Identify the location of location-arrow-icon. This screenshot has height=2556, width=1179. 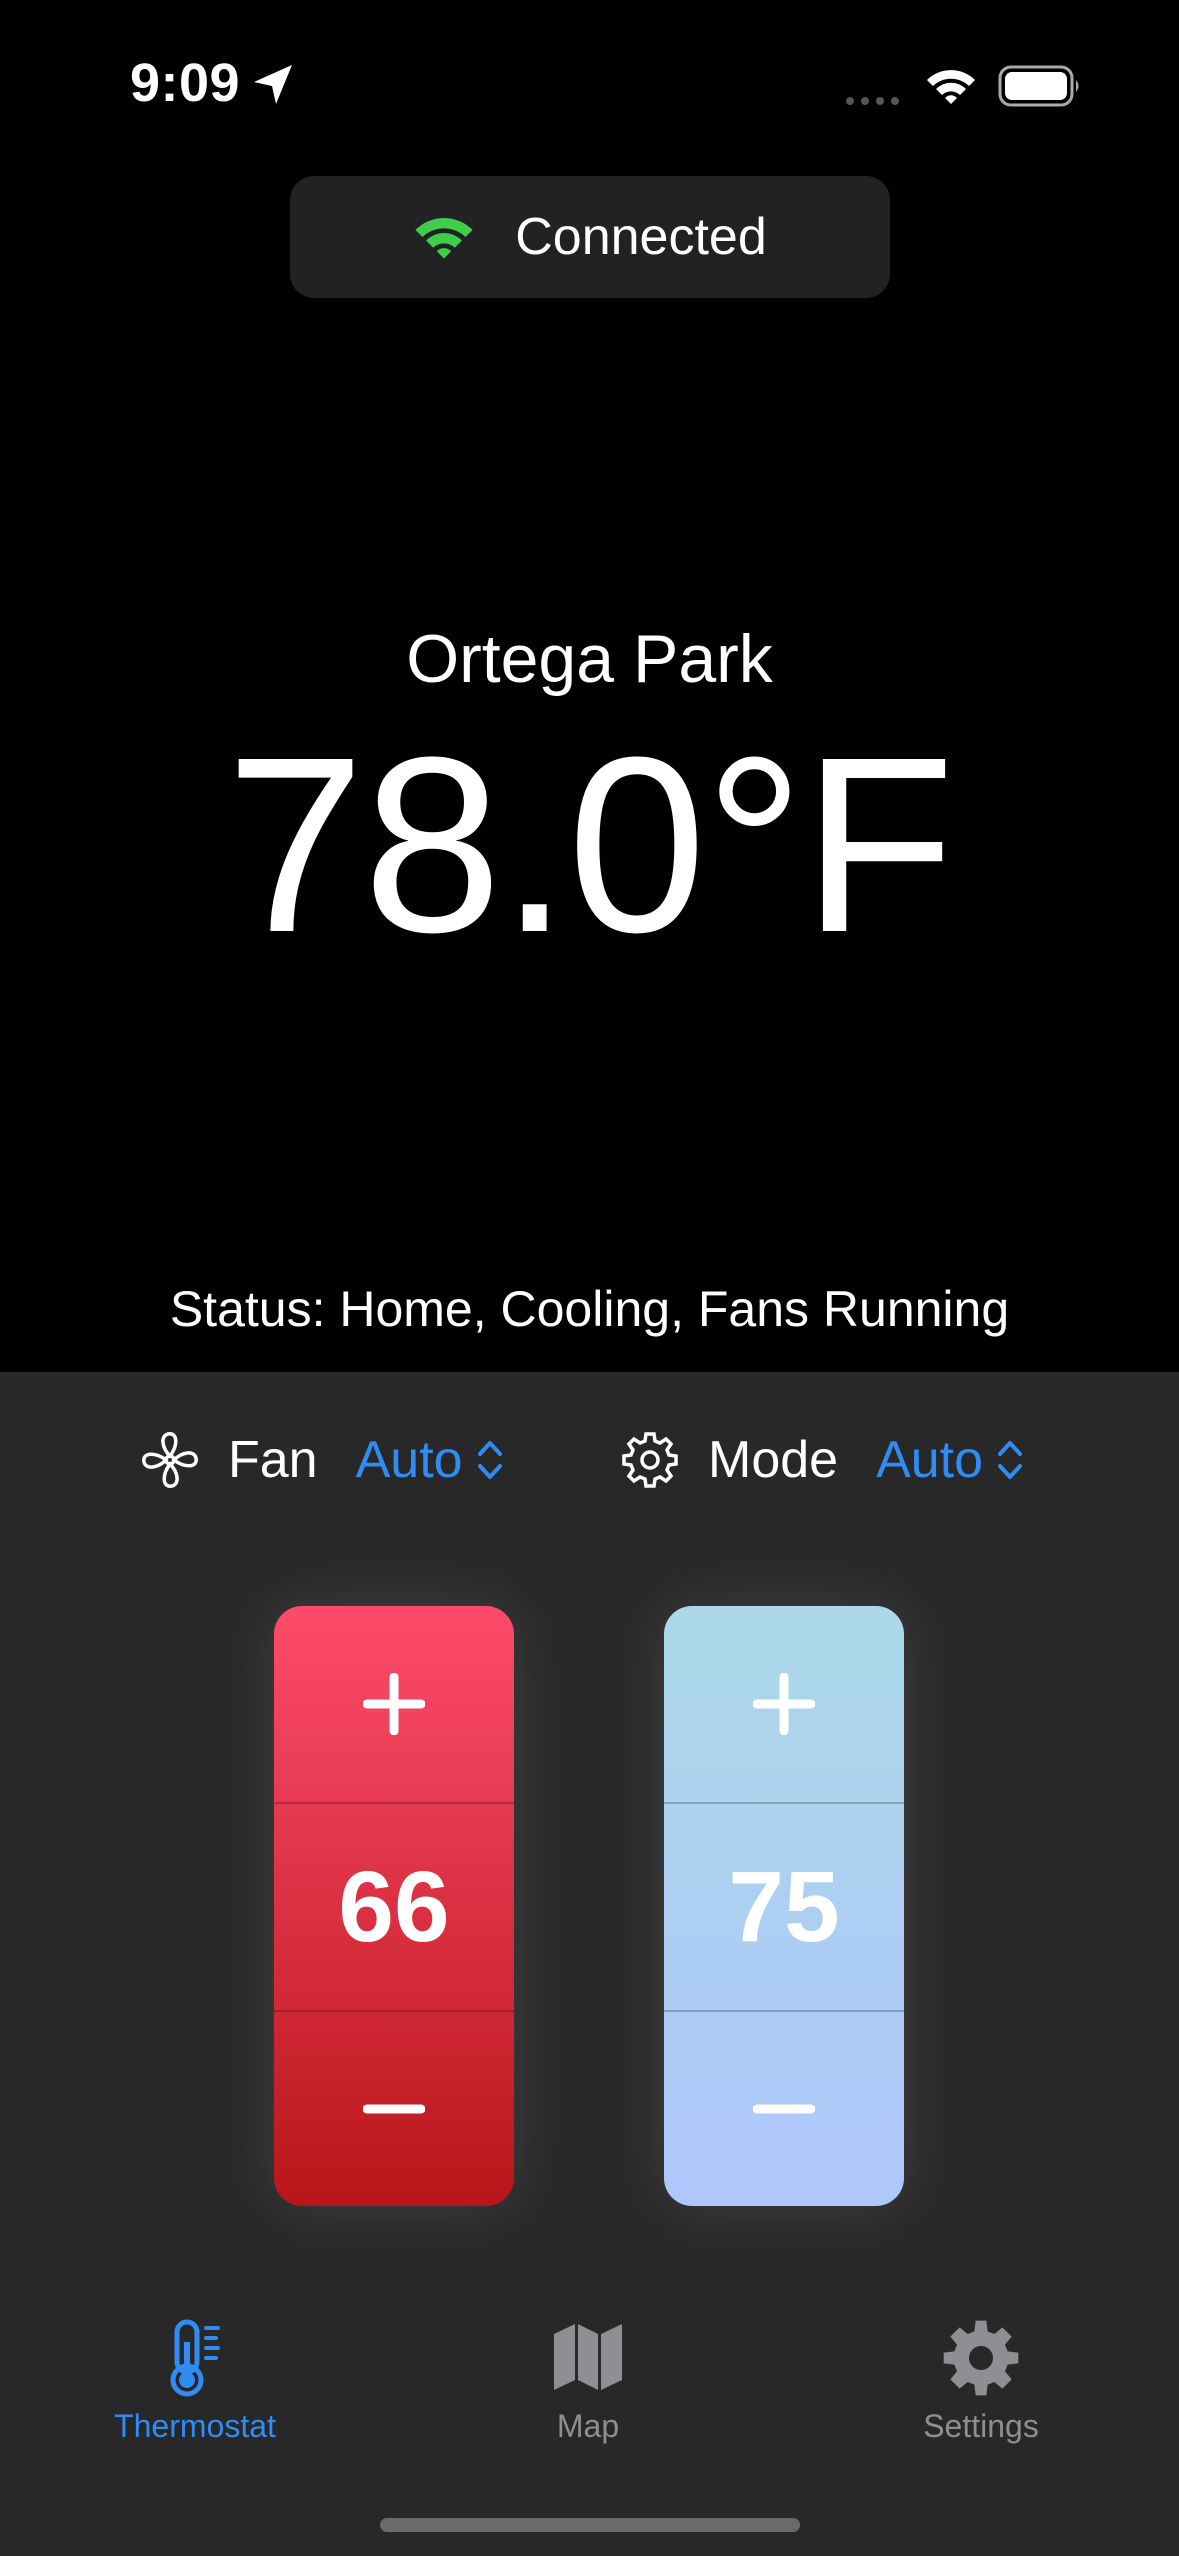
(273, 84).